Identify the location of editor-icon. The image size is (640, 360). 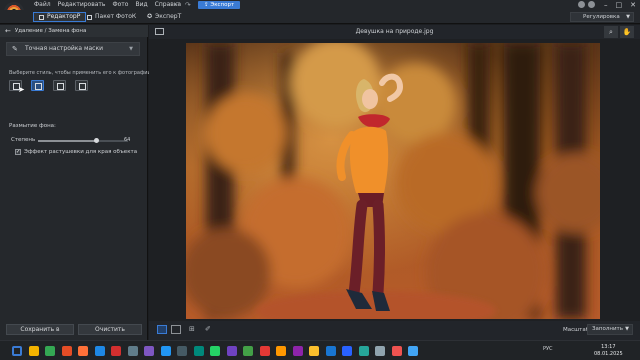
(41, 17).